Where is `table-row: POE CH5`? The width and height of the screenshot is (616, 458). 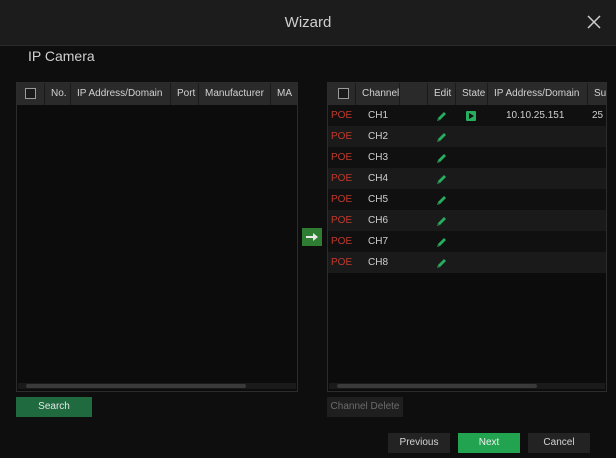
table-row: POE CH5 is located at coordinates (467, 199).